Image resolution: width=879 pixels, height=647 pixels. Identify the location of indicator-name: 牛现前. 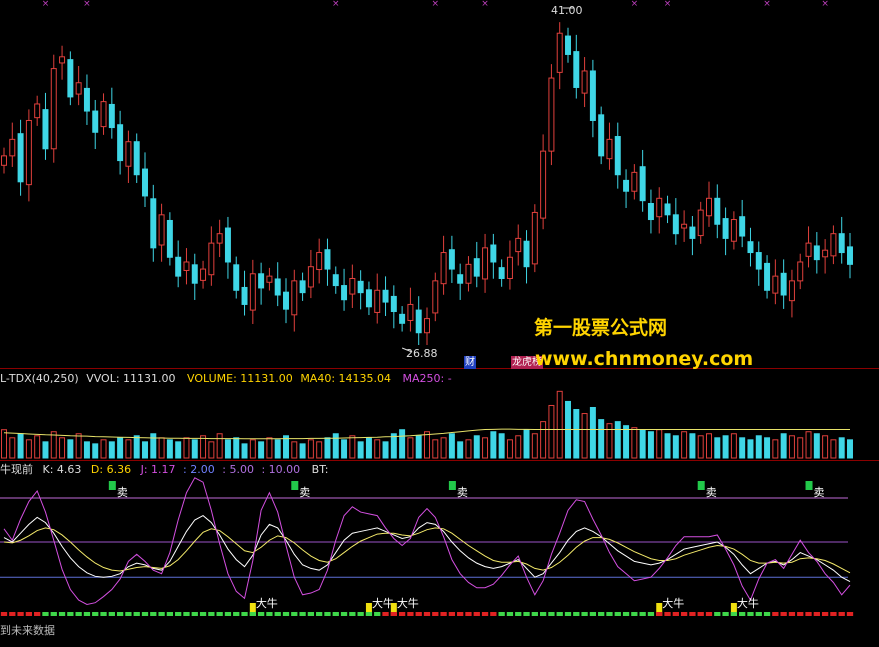
(16, 469).